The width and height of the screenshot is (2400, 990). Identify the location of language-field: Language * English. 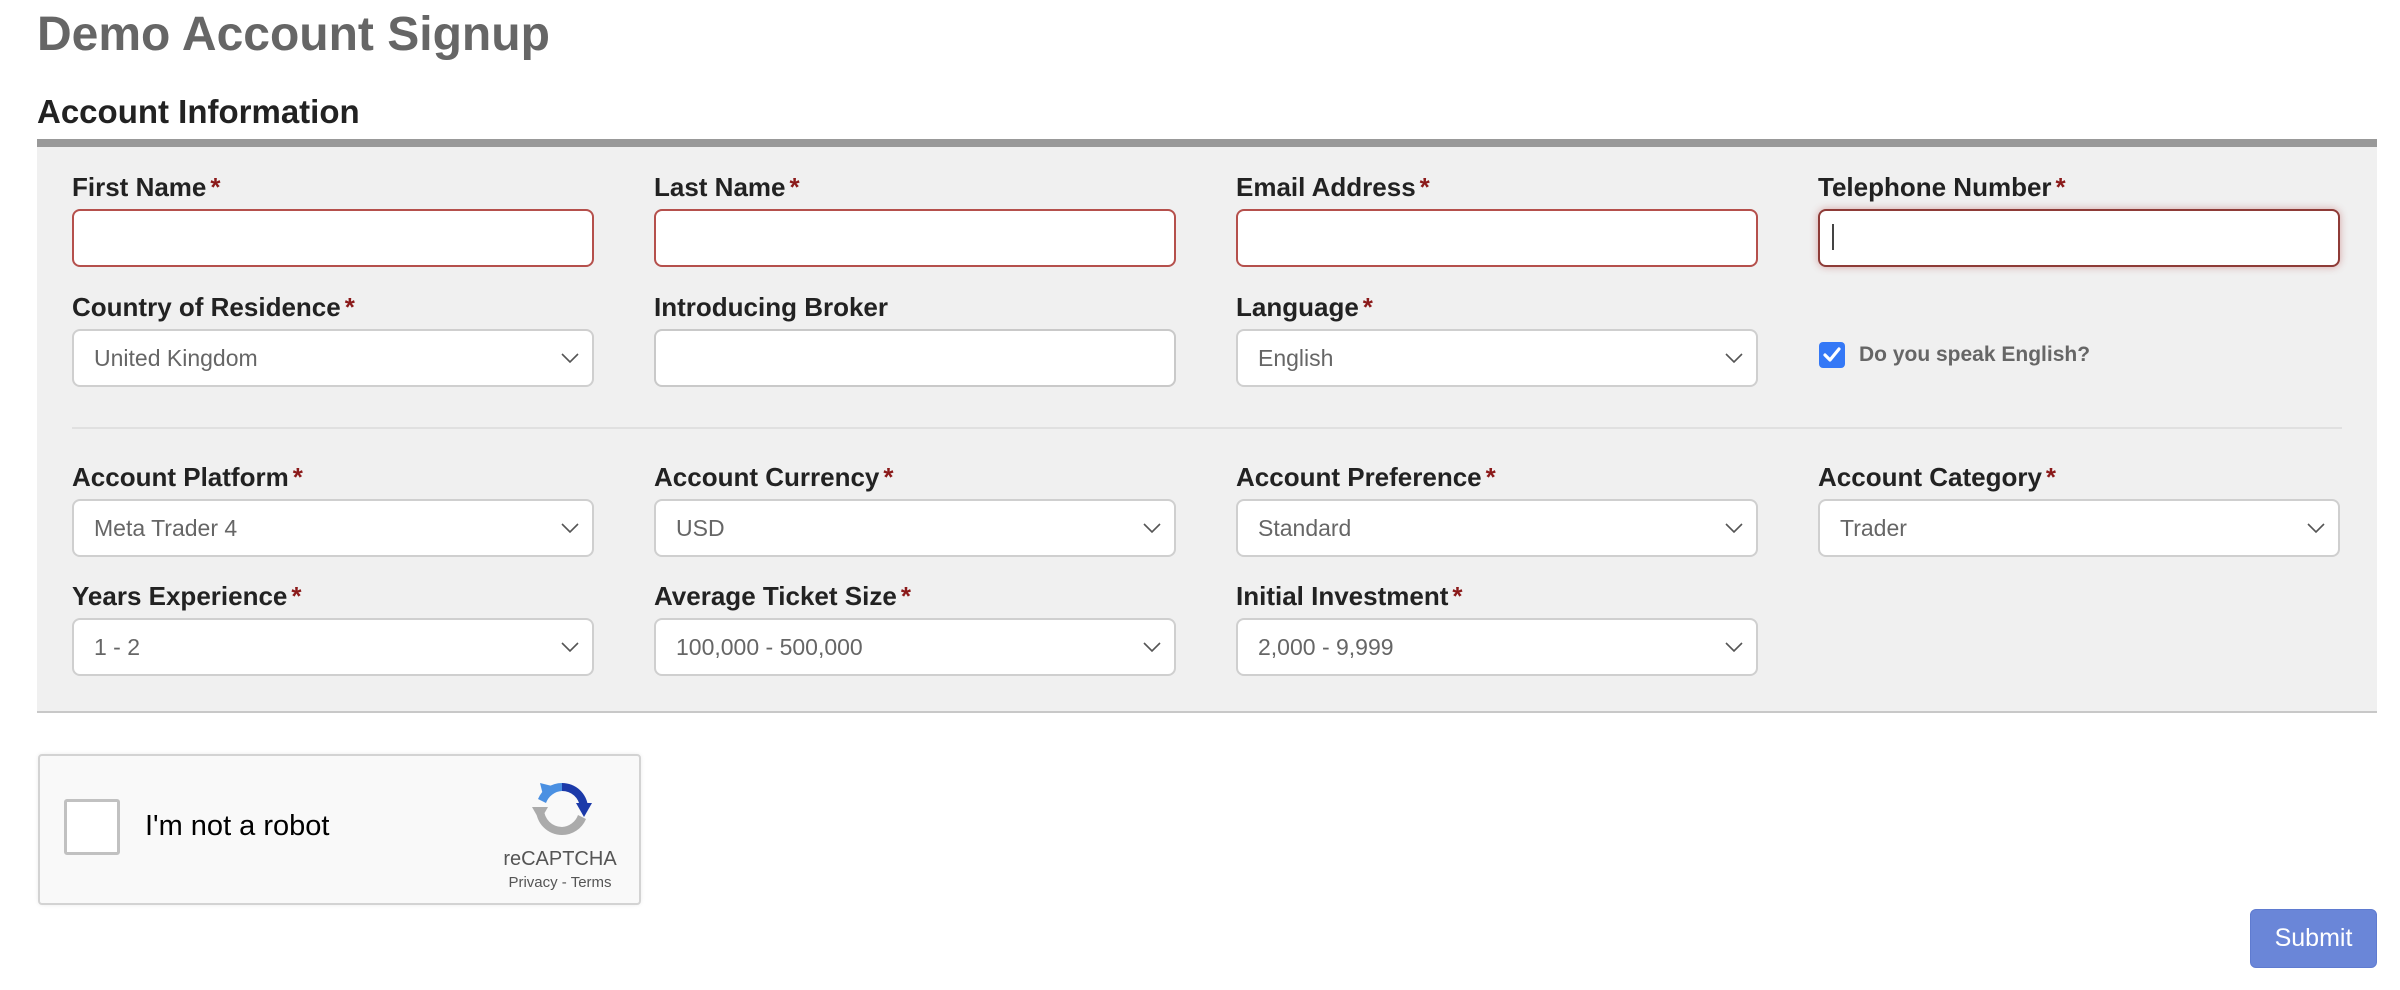
(1497, 339).